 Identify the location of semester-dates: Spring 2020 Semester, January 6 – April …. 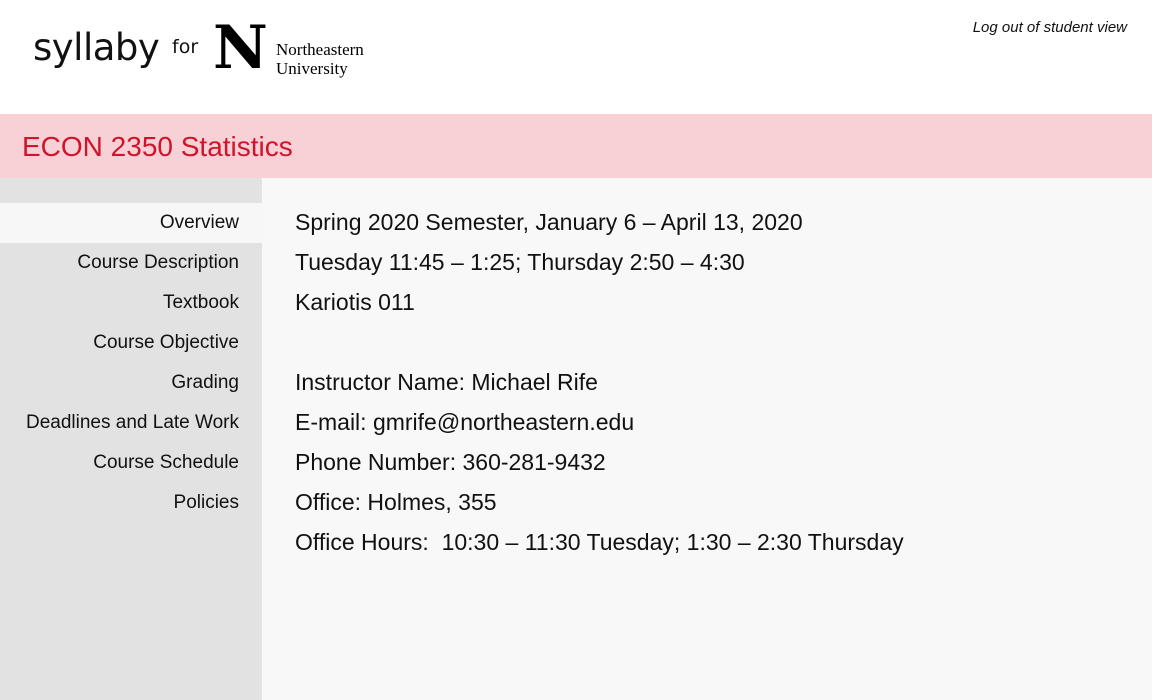
(549, 222).